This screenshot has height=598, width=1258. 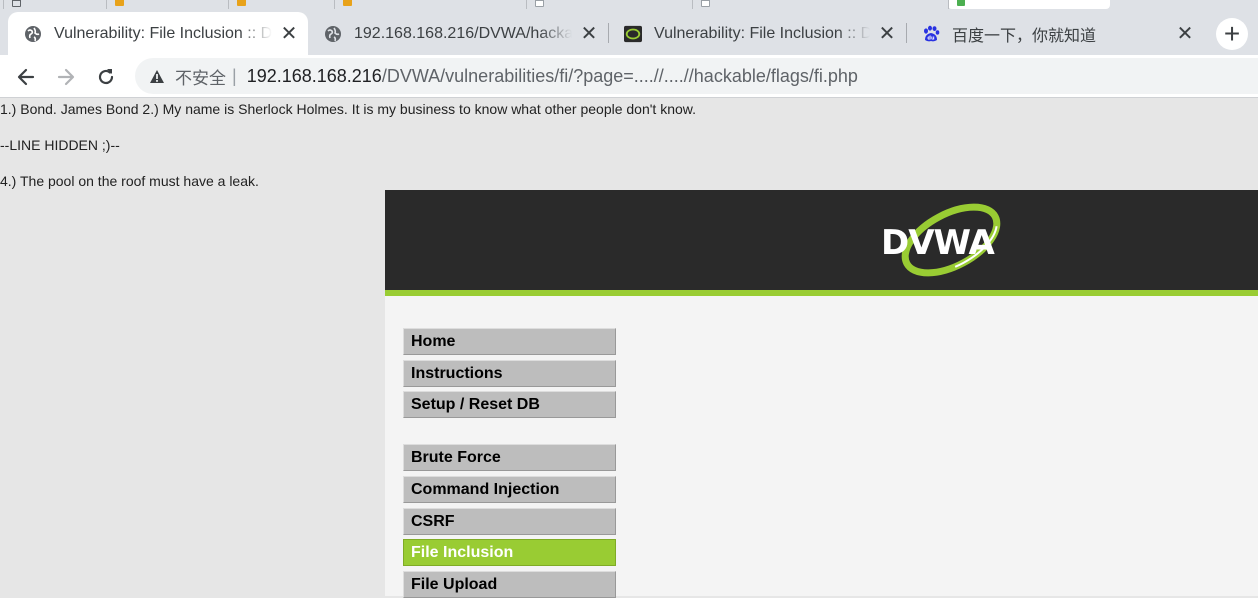 I want to click on back-arrow-icon, so click(x=26, y=77).